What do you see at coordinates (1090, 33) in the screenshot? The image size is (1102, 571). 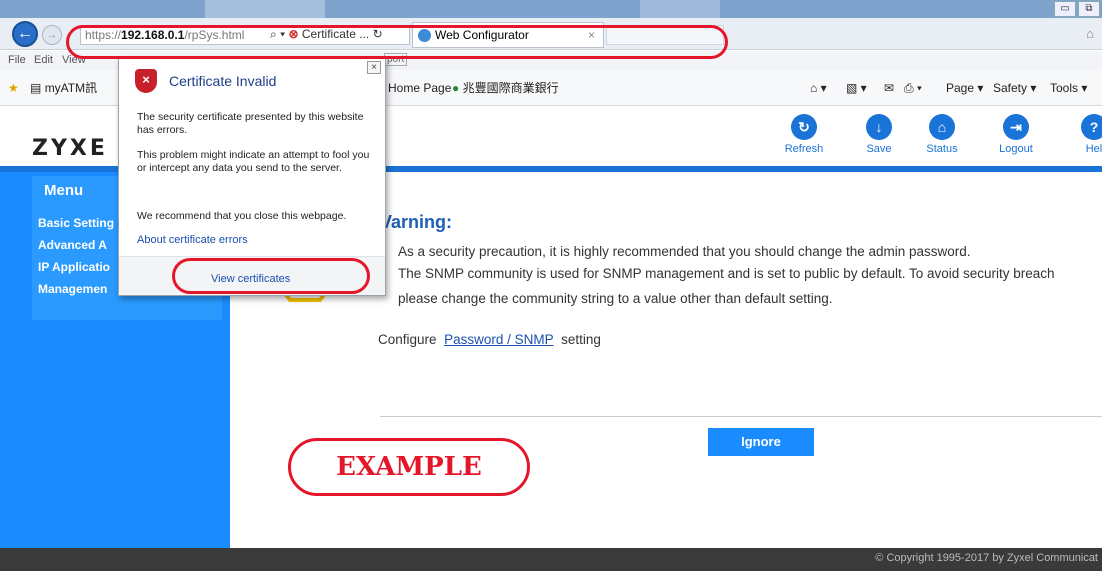 I see `home-icon: ⌂` at bounding box center [1090, 33].